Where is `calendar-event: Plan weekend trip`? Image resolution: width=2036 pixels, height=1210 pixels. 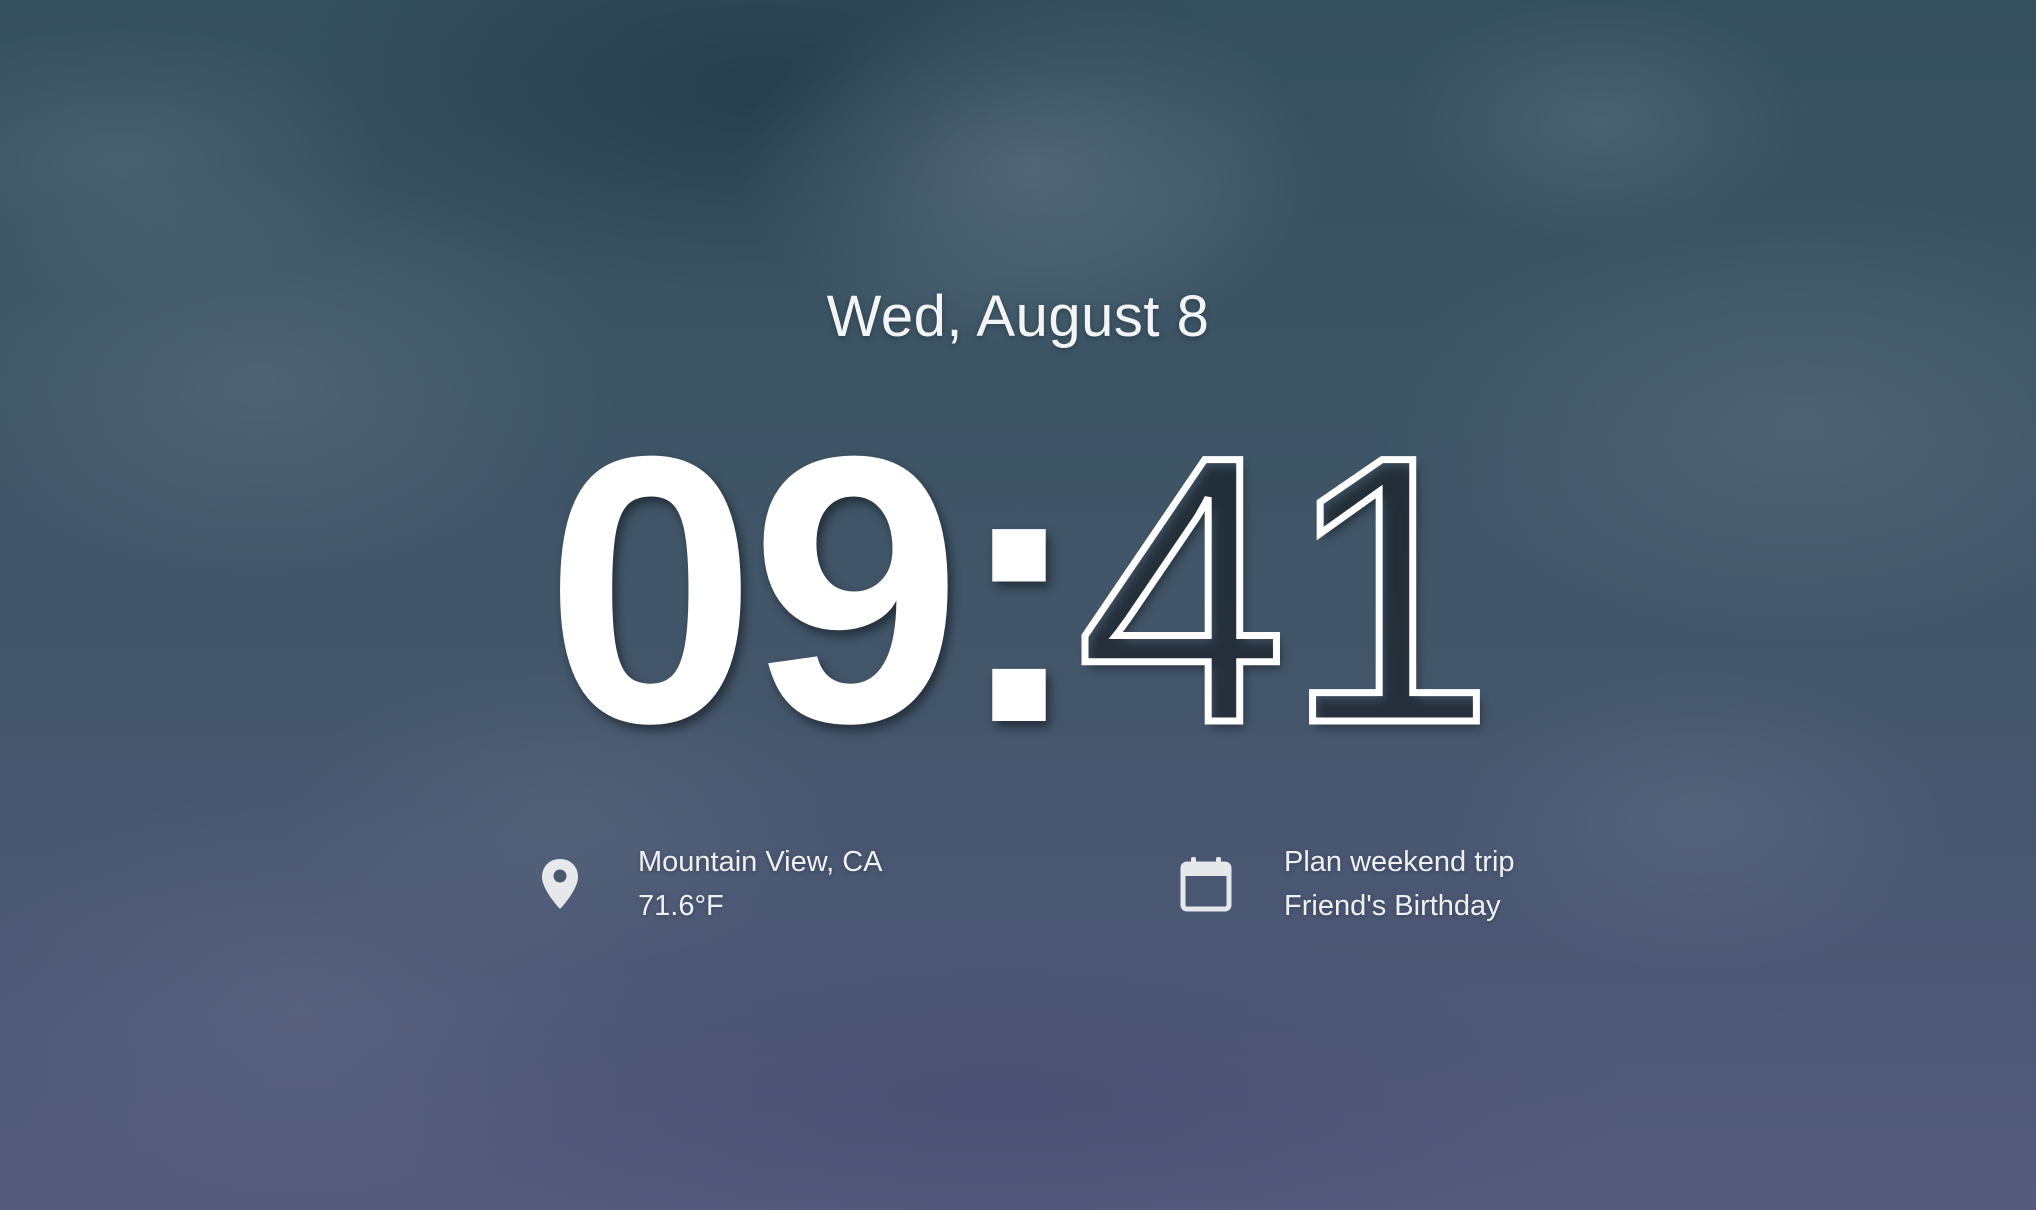 calendar-event: Plan weekend trip is located at coordinates (1399, 862).